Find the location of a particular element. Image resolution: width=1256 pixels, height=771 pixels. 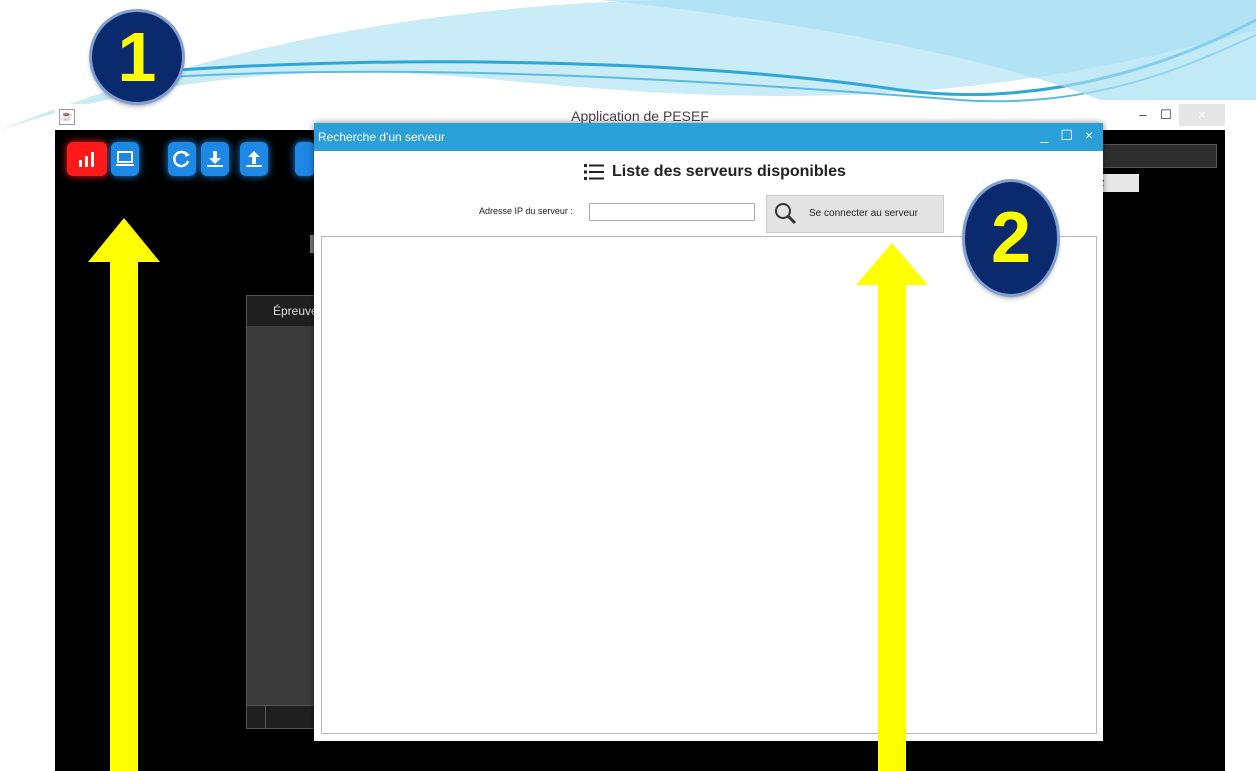

dialog-heading-text: Liste des serveurs disponibles is located at coordinates (729, 172).